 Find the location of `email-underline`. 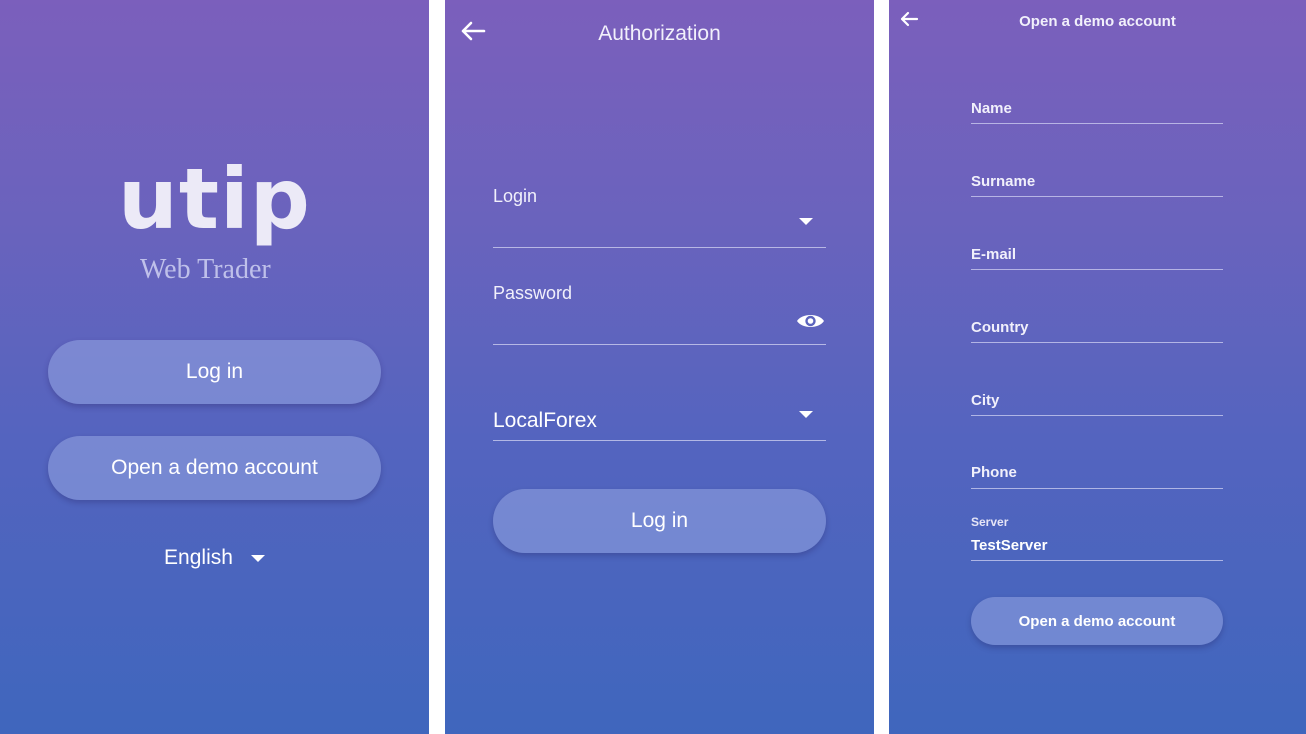

email-underline is located at coordinates (1097, 269).